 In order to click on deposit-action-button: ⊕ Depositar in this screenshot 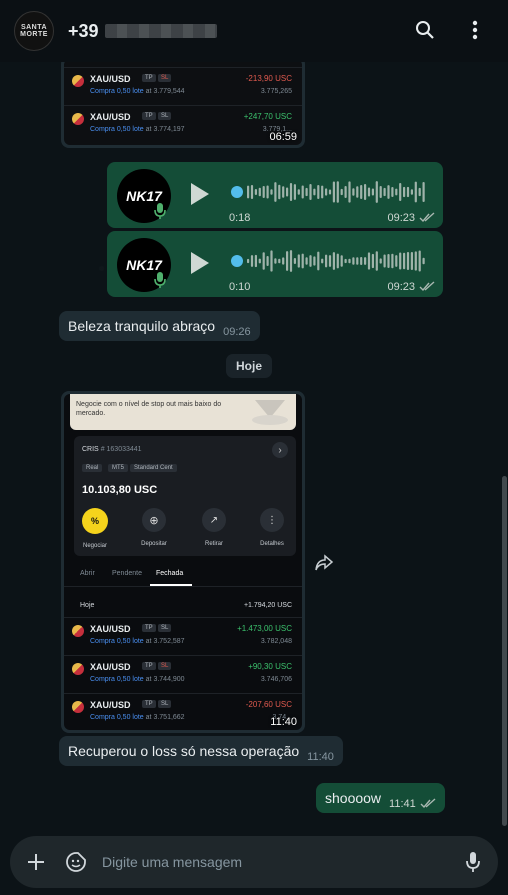, I will do `click(154, 529)`.